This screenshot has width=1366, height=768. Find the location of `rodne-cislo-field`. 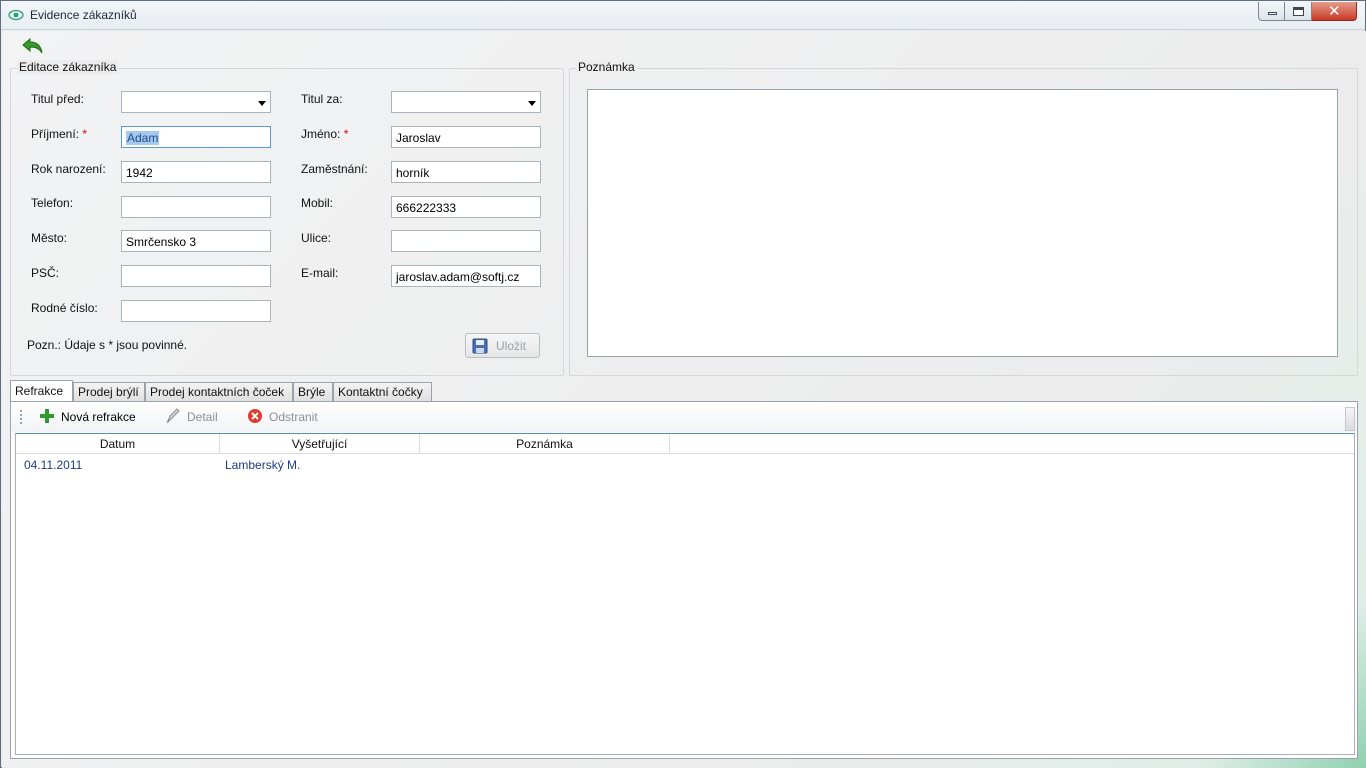

rodne-cislo-field is located at coordinates (196, 311).